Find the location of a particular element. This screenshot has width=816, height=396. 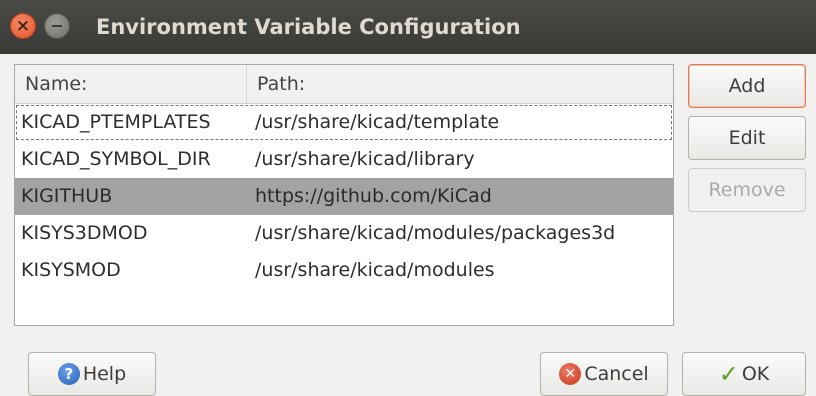

edit-button-label: Edit is located at coordinates (747, 138).